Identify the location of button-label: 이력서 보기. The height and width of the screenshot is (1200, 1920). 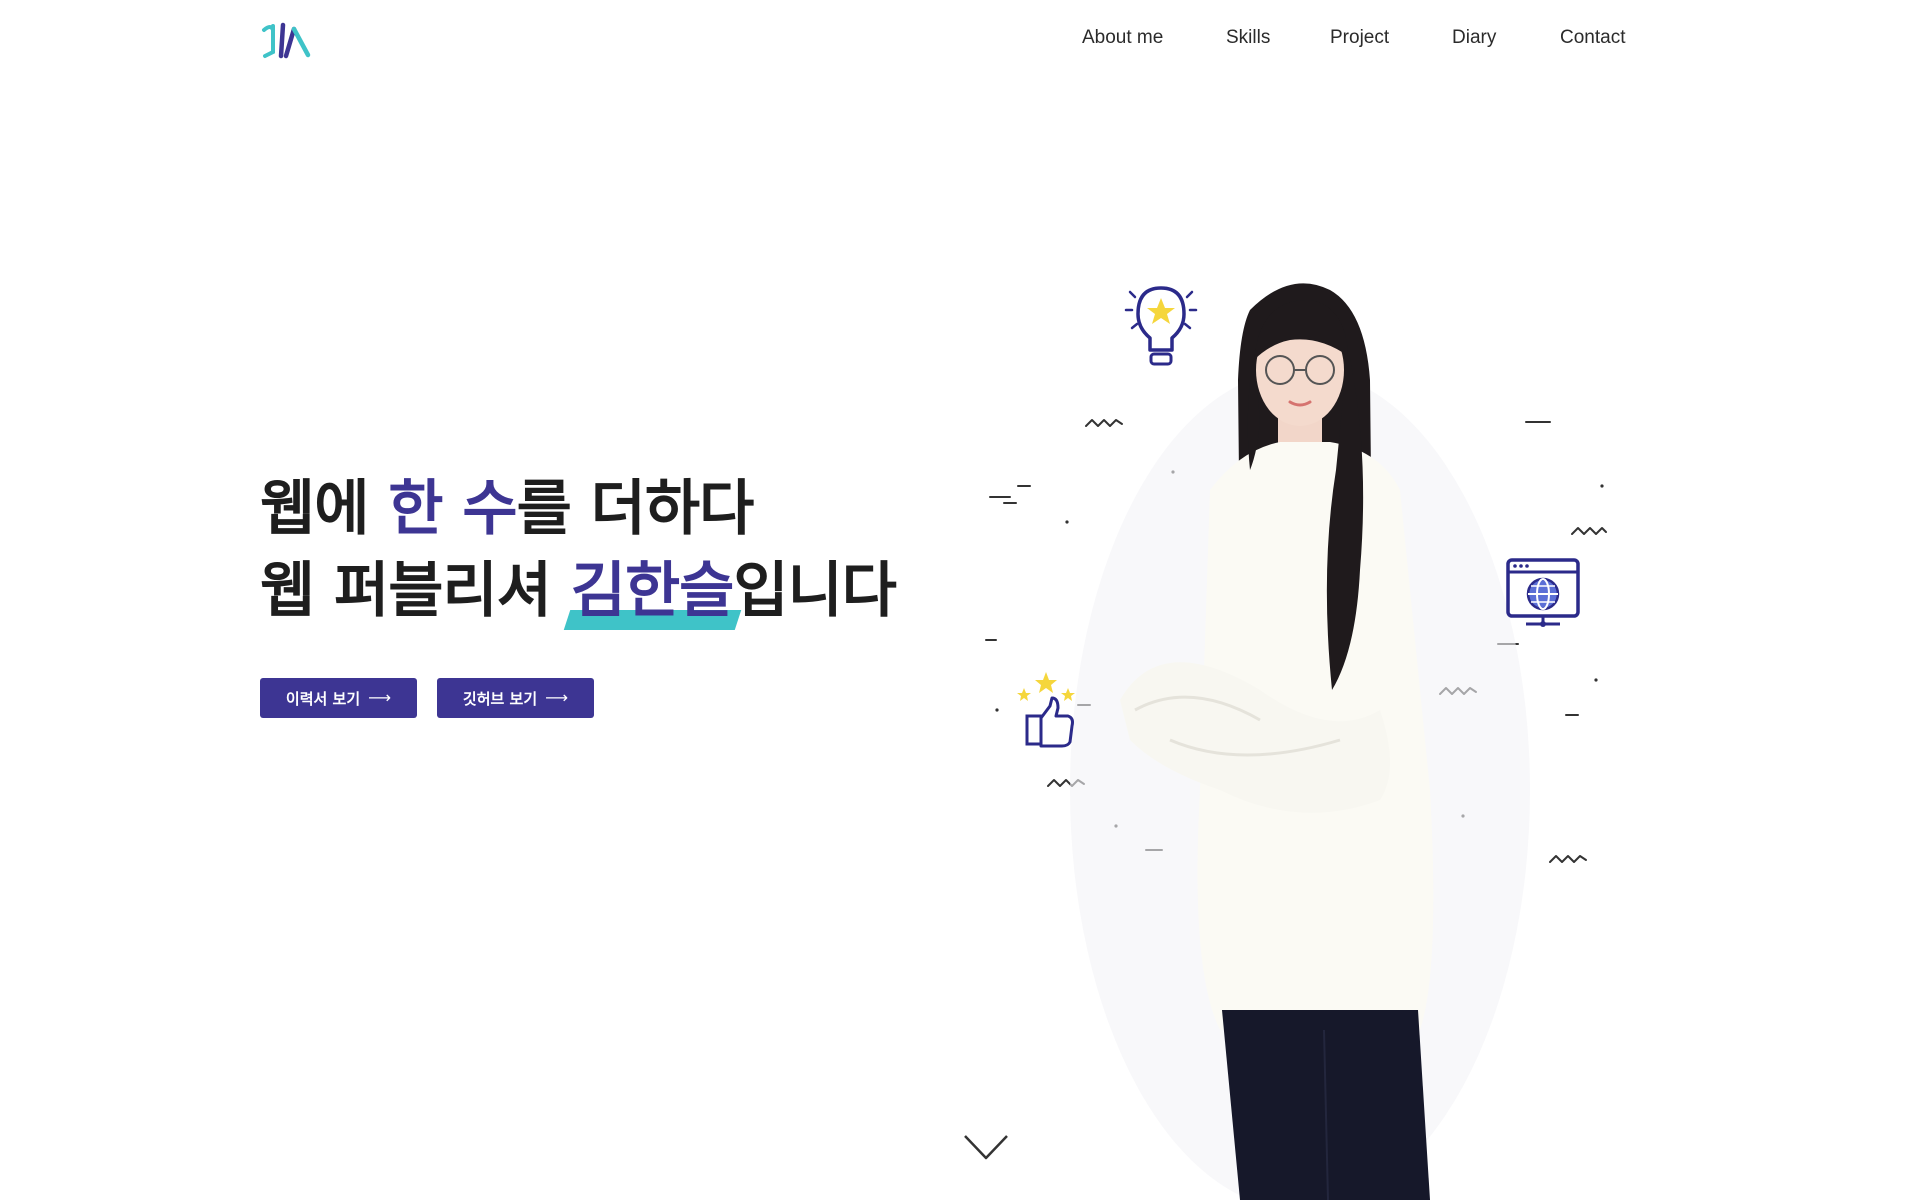
(323, 698).